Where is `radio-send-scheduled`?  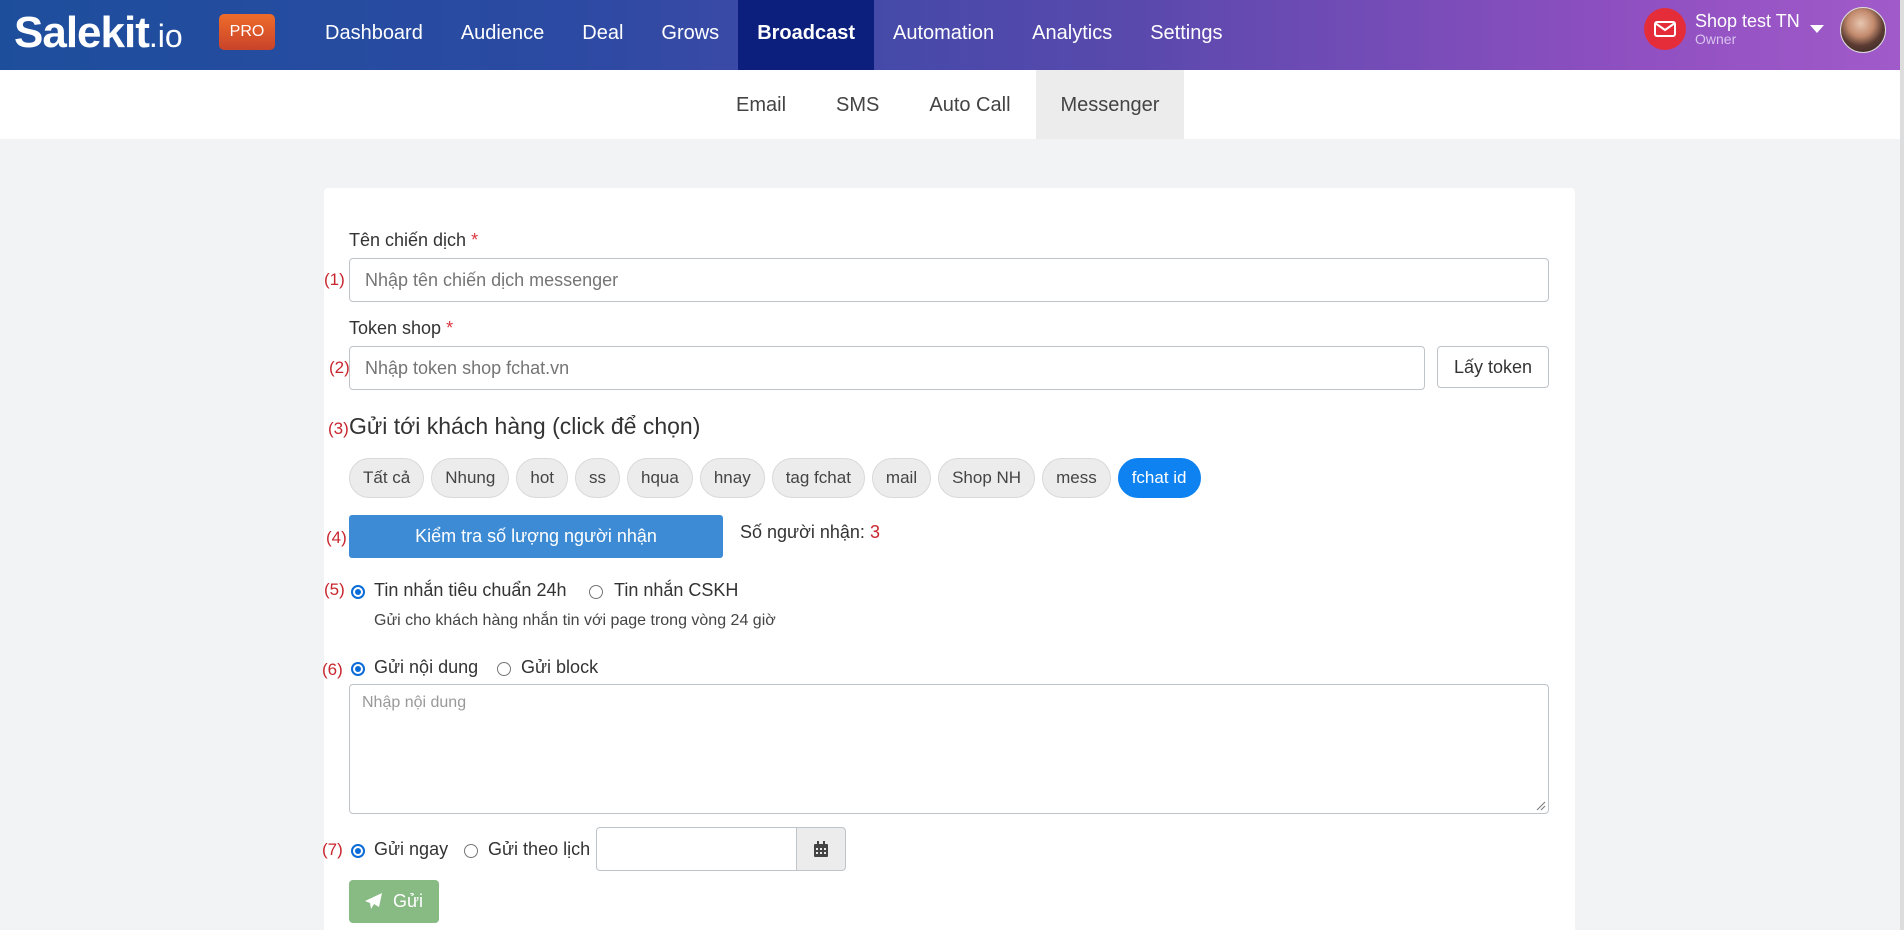 radio-send-scheduled is located at coordinates (471, 851).